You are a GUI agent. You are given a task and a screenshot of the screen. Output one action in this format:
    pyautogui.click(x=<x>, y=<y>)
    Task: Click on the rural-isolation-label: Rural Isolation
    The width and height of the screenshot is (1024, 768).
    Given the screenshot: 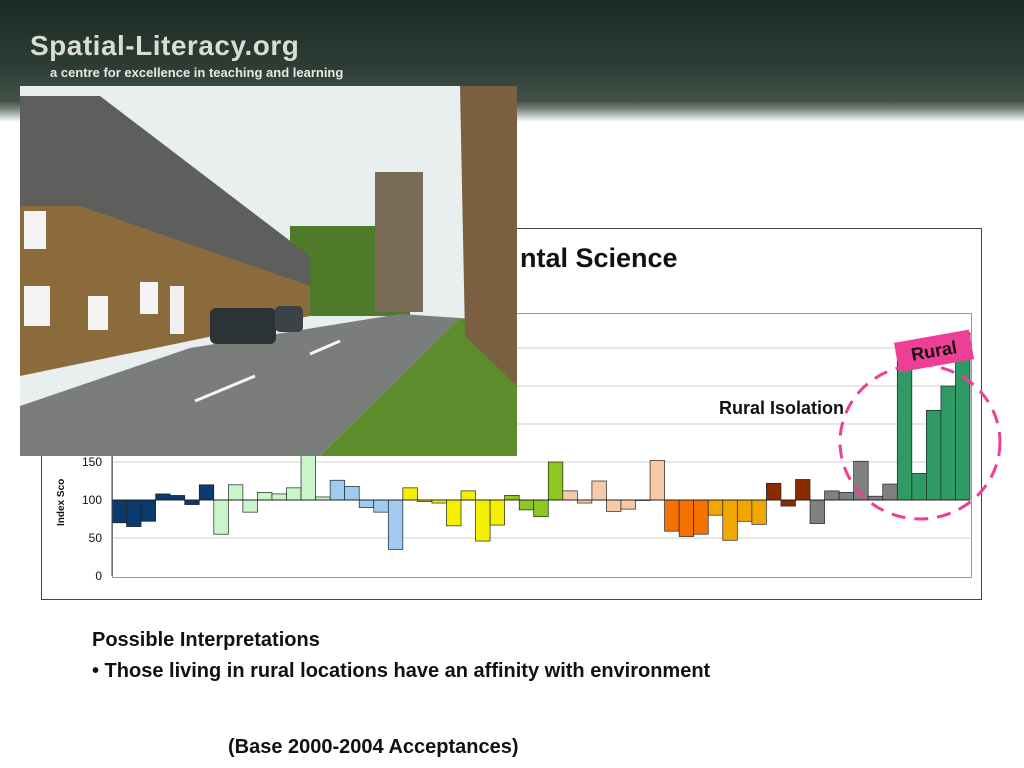 What is the action you would take?
    pyautogui.click(x=782, y=408)
    